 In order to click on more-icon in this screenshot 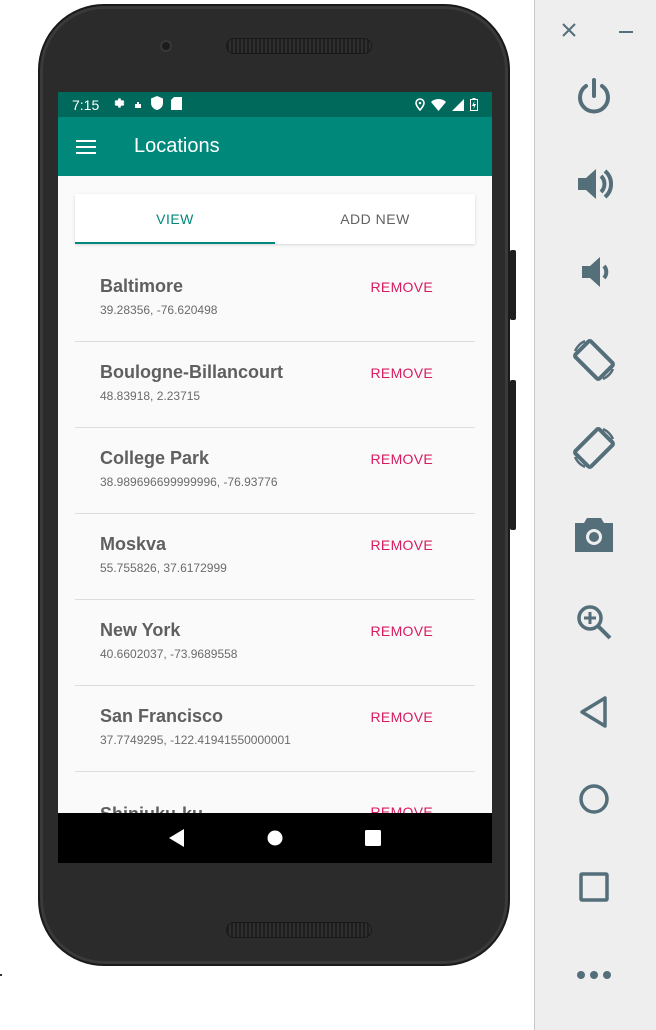, I will do `click(594, 975)`.